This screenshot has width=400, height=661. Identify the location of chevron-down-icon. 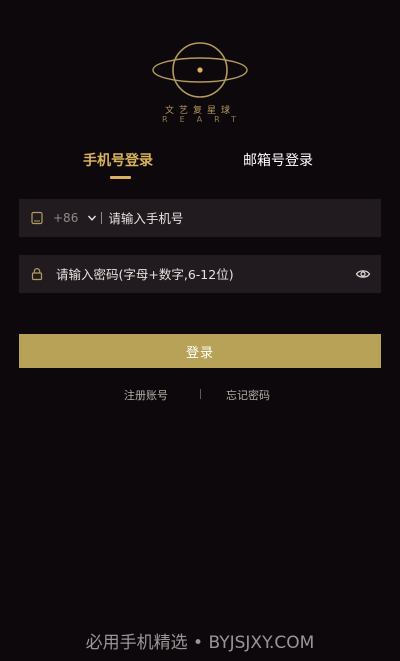
(92, 218).